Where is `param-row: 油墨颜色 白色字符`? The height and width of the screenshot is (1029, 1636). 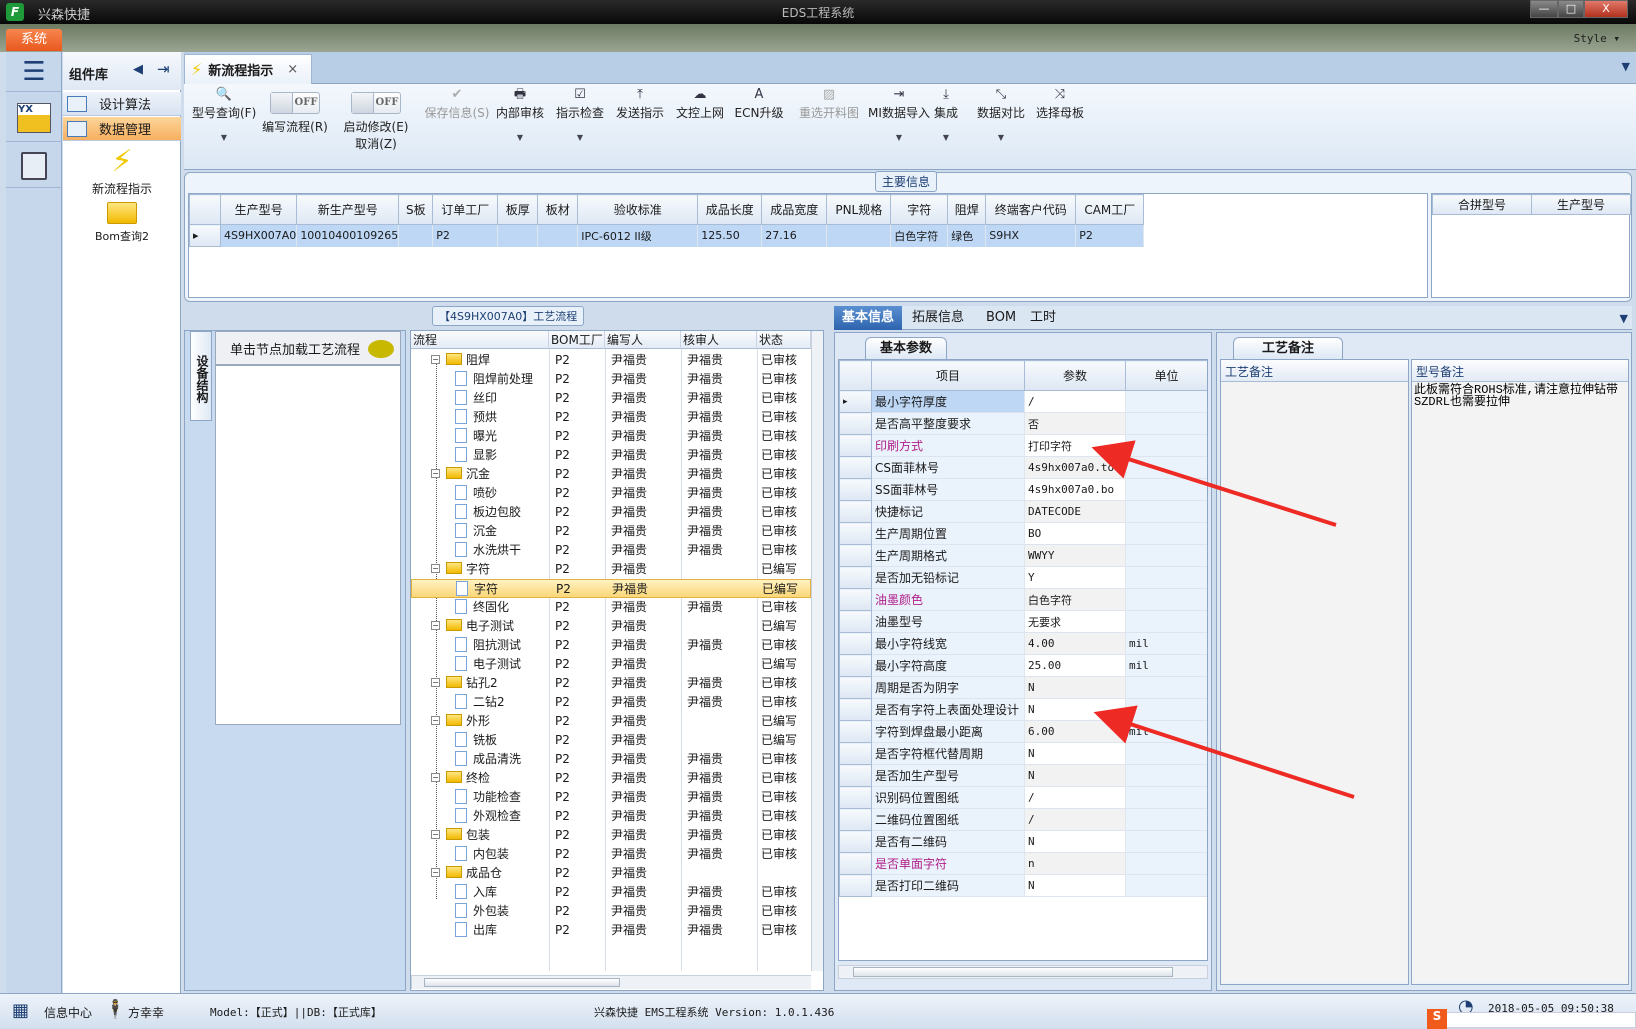 param-row: 油墨颜色 白色字符 is located at coordinates (1023, 599).